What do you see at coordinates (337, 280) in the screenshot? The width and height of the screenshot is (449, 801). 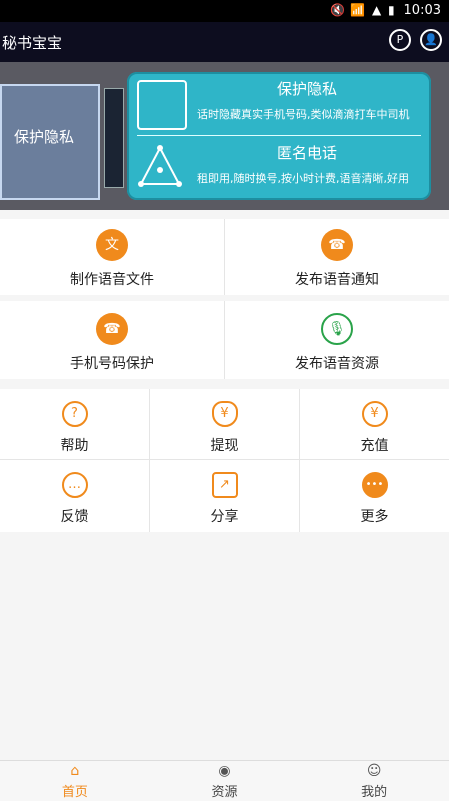 I see `voice-notice-label: 发布语音通知` at bounding box center [337, 280].